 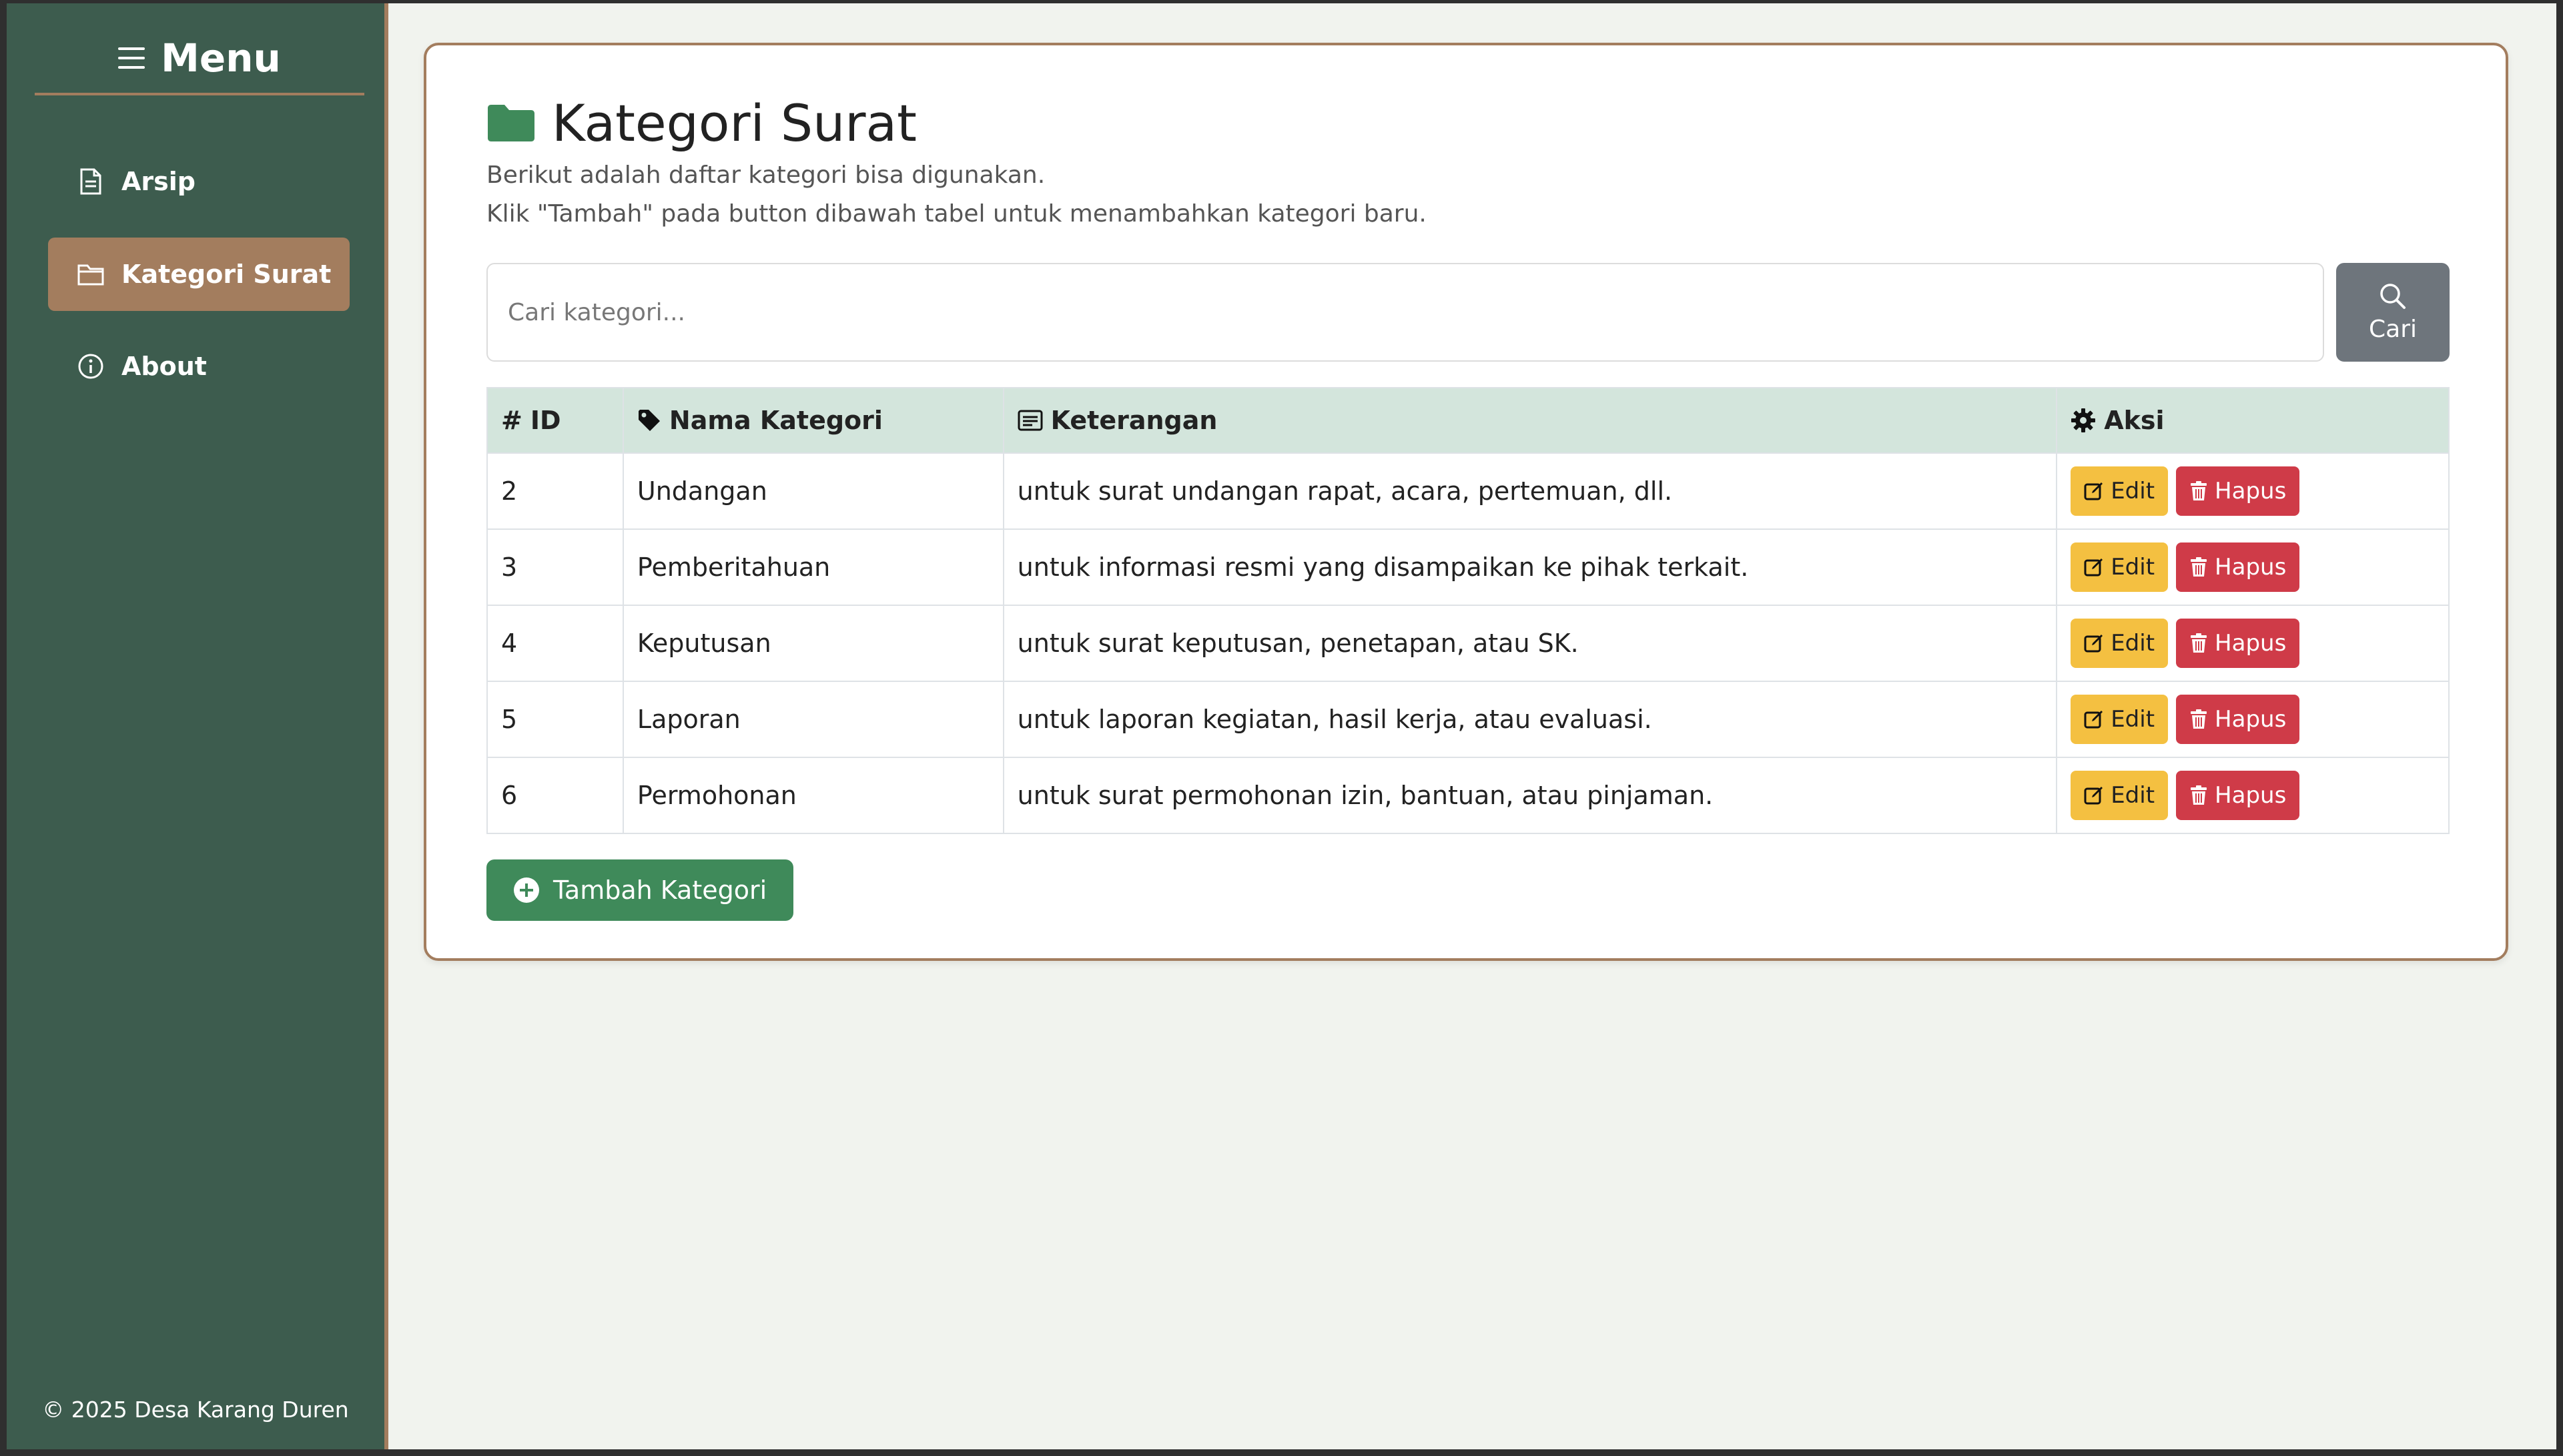 What do you see at coordinates (813, 491) in the screenshot?
I see `cell-nama: Undangan` at bounding box center [813, 491].